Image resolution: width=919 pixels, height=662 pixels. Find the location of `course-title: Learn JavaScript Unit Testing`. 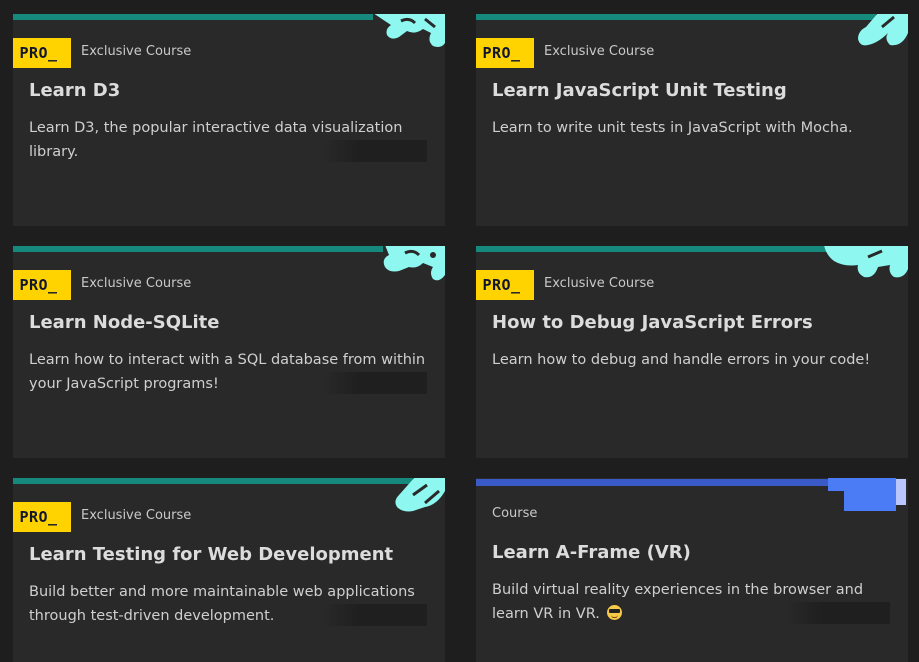

course-title: Learn JavaScript Unit Testing is located at coordinates (639, 90).